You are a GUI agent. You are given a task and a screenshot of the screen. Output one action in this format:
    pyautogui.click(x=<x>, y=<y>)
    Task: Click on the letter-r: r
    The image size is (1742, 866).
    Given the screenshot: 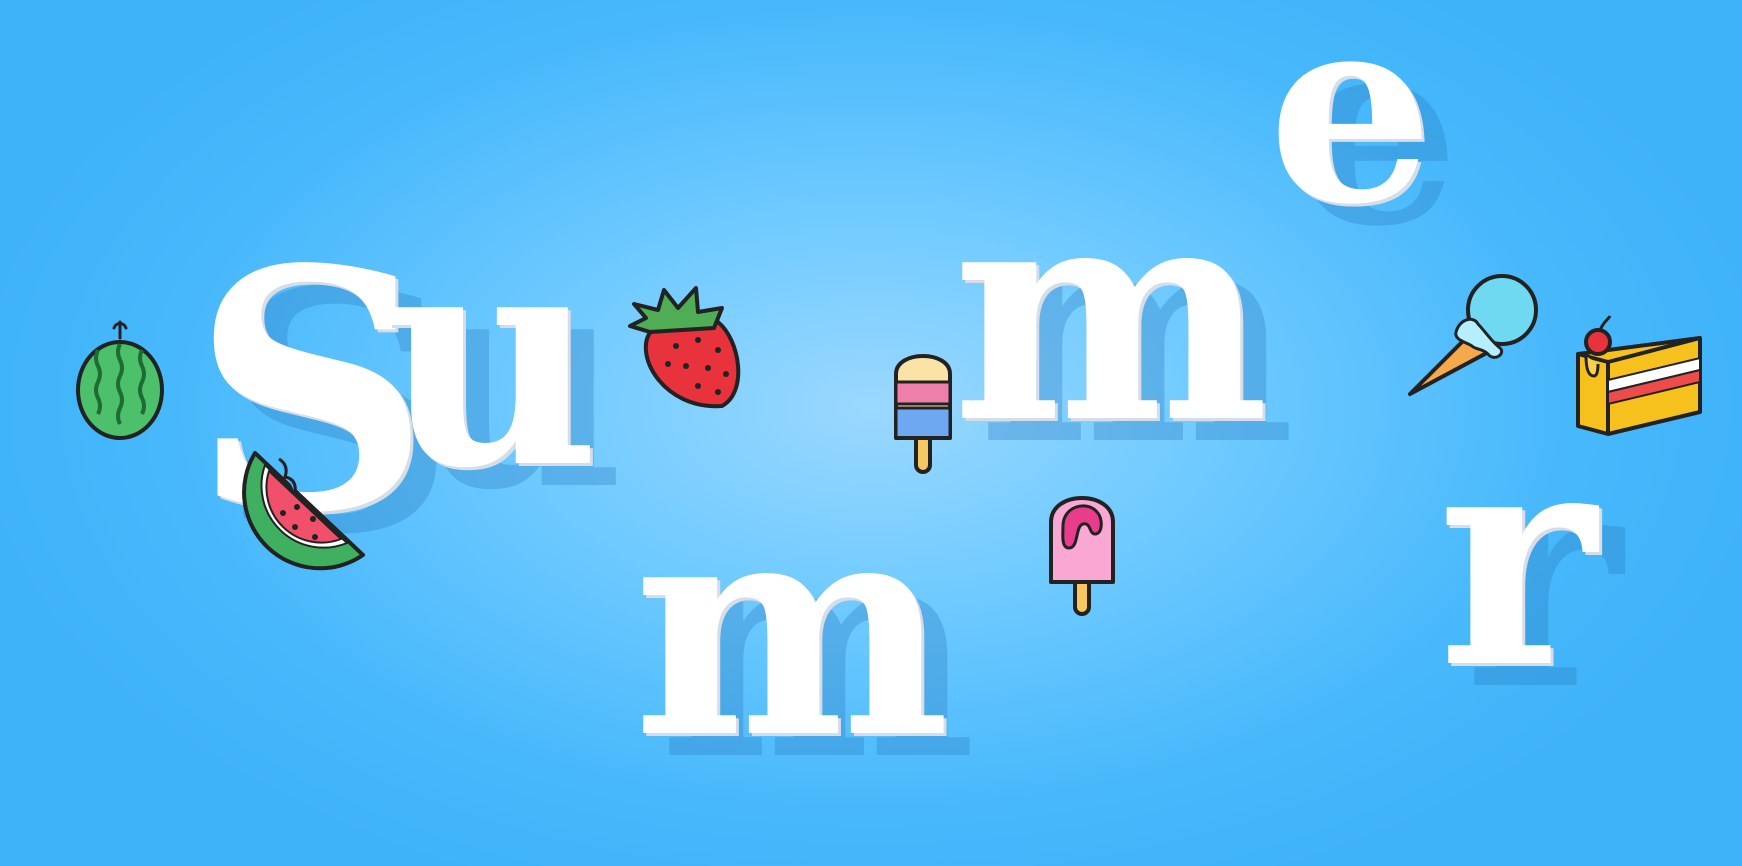 What is the action you would take?
    pyautogui.click(x=1517, y=557)
    